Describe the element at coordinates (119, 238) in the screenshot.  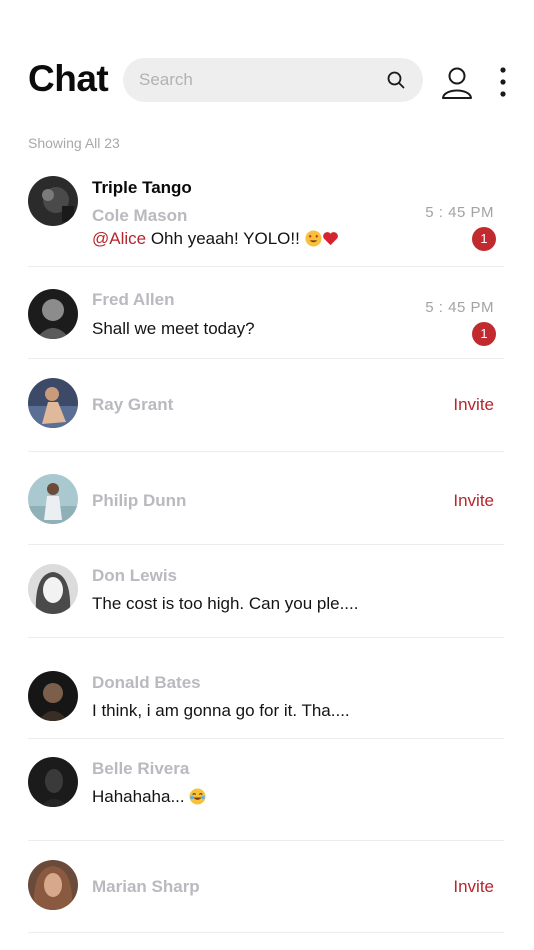
I see `mention: @Alice` at that location.